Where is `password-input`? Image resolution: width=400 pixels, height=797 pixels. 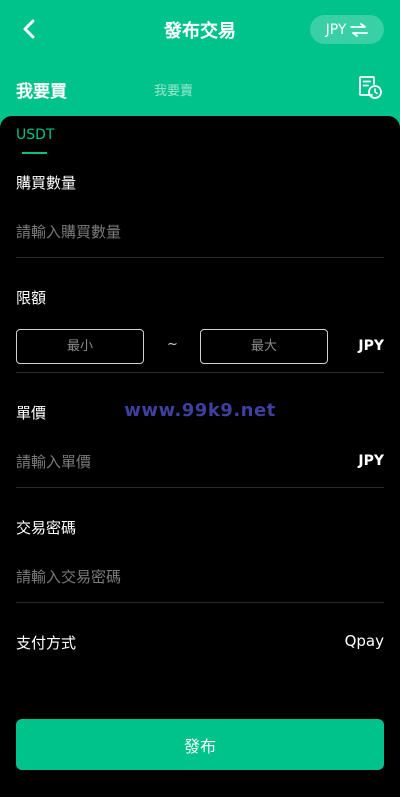 password-input is located at coordinates (166, 577).